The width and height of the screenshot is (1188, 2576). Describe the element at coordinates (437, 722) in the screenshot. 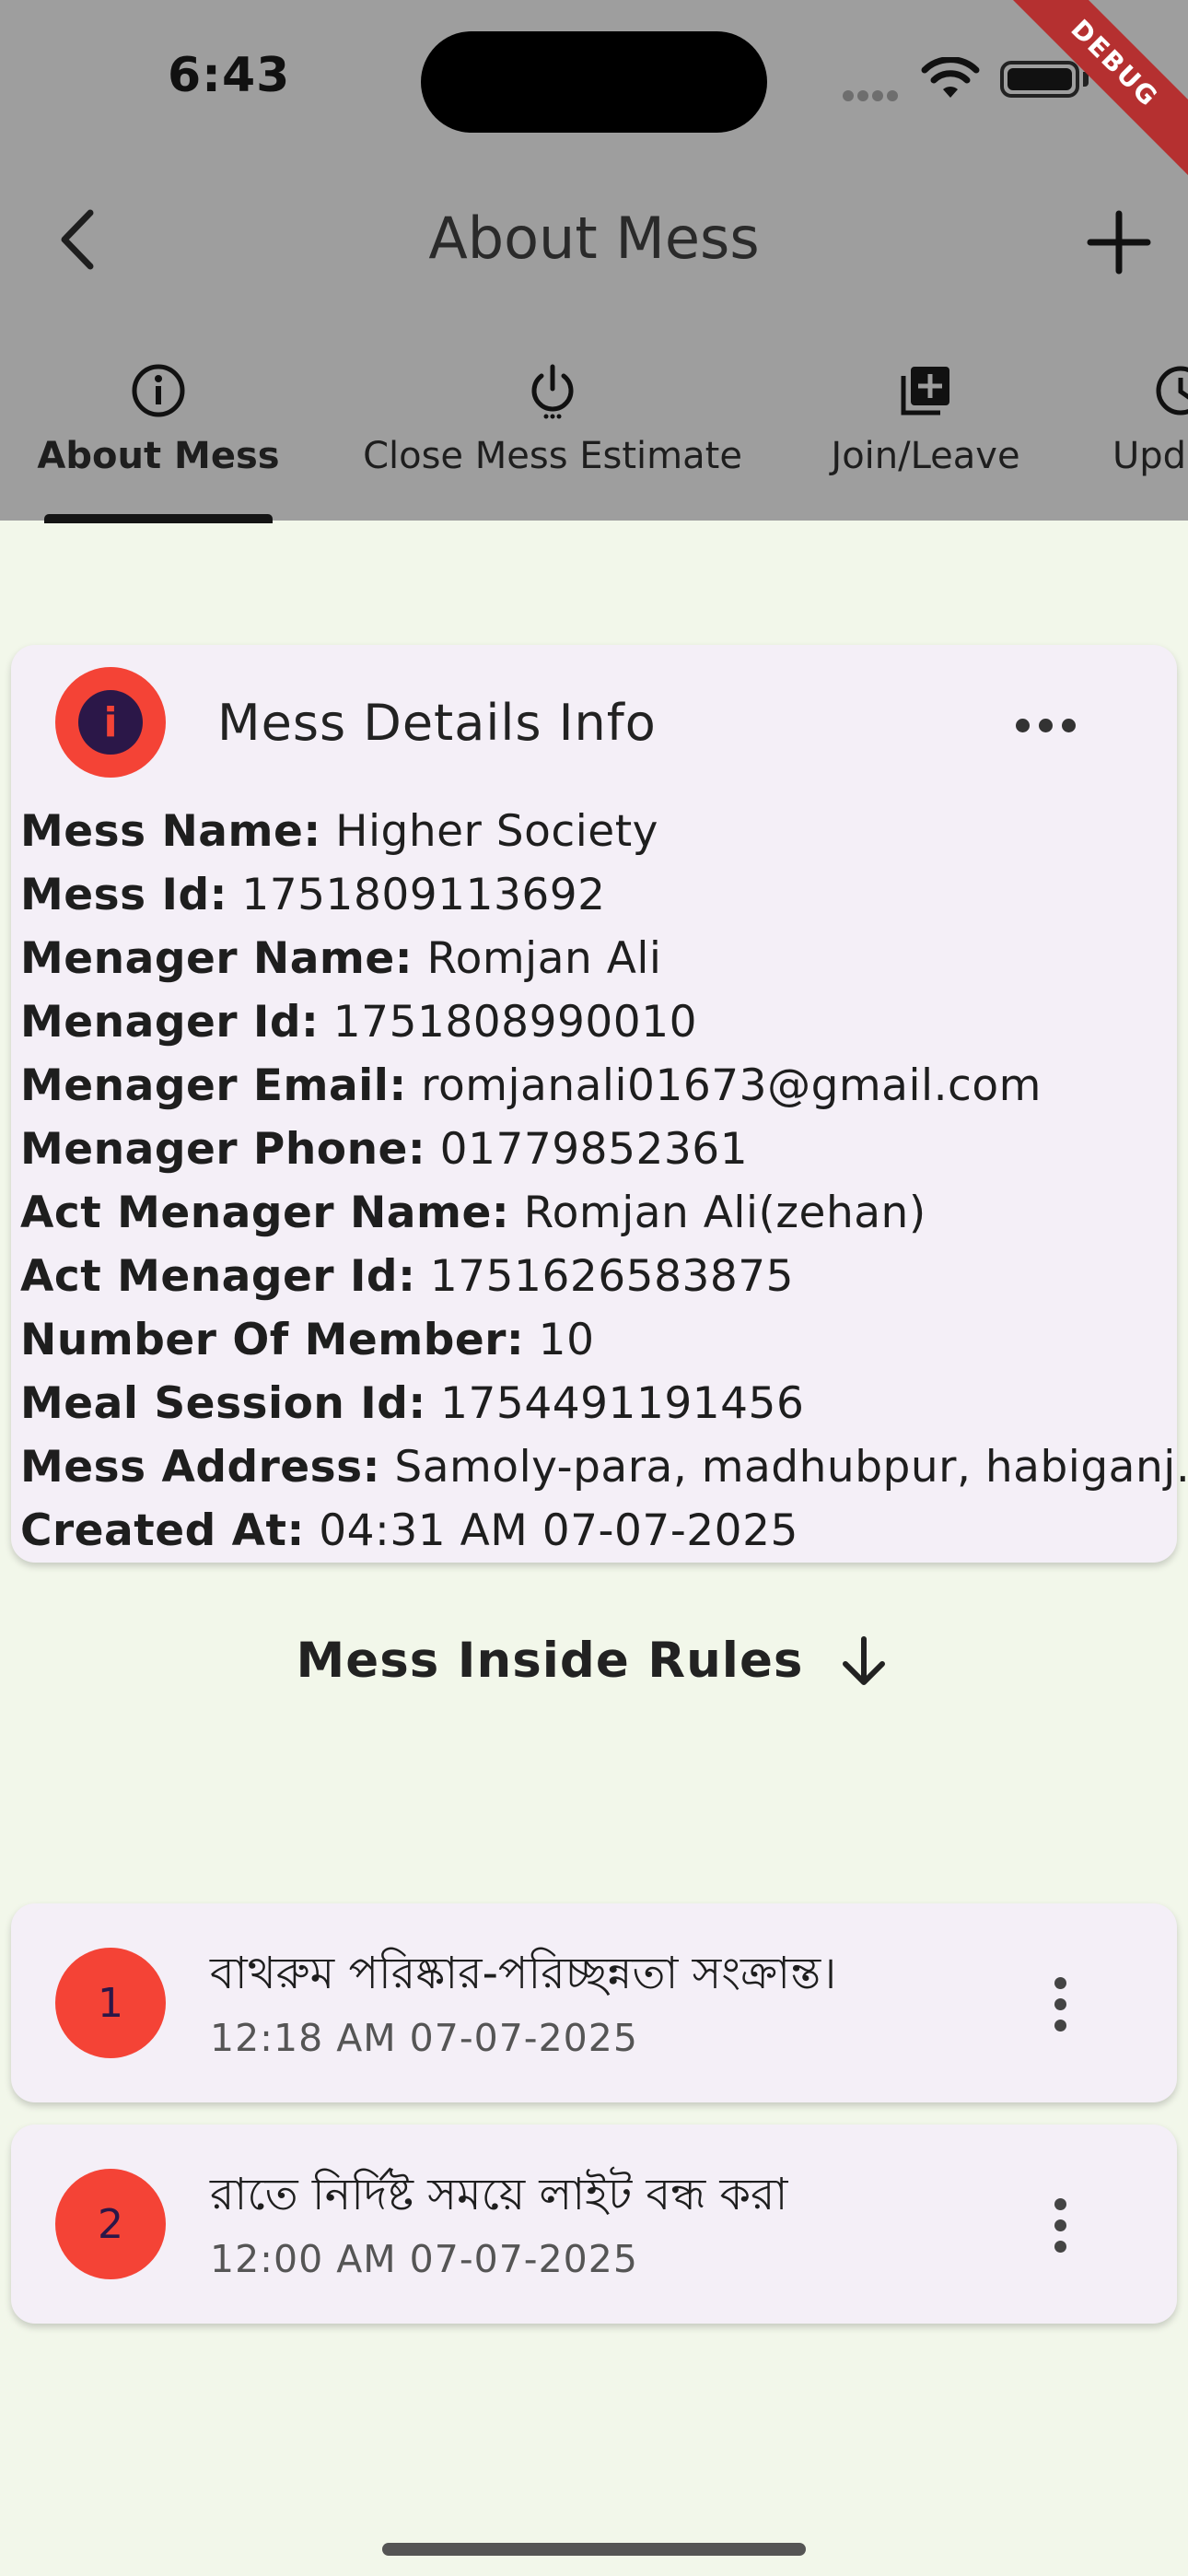

I see `card-title: Mess Details Info` at that location.